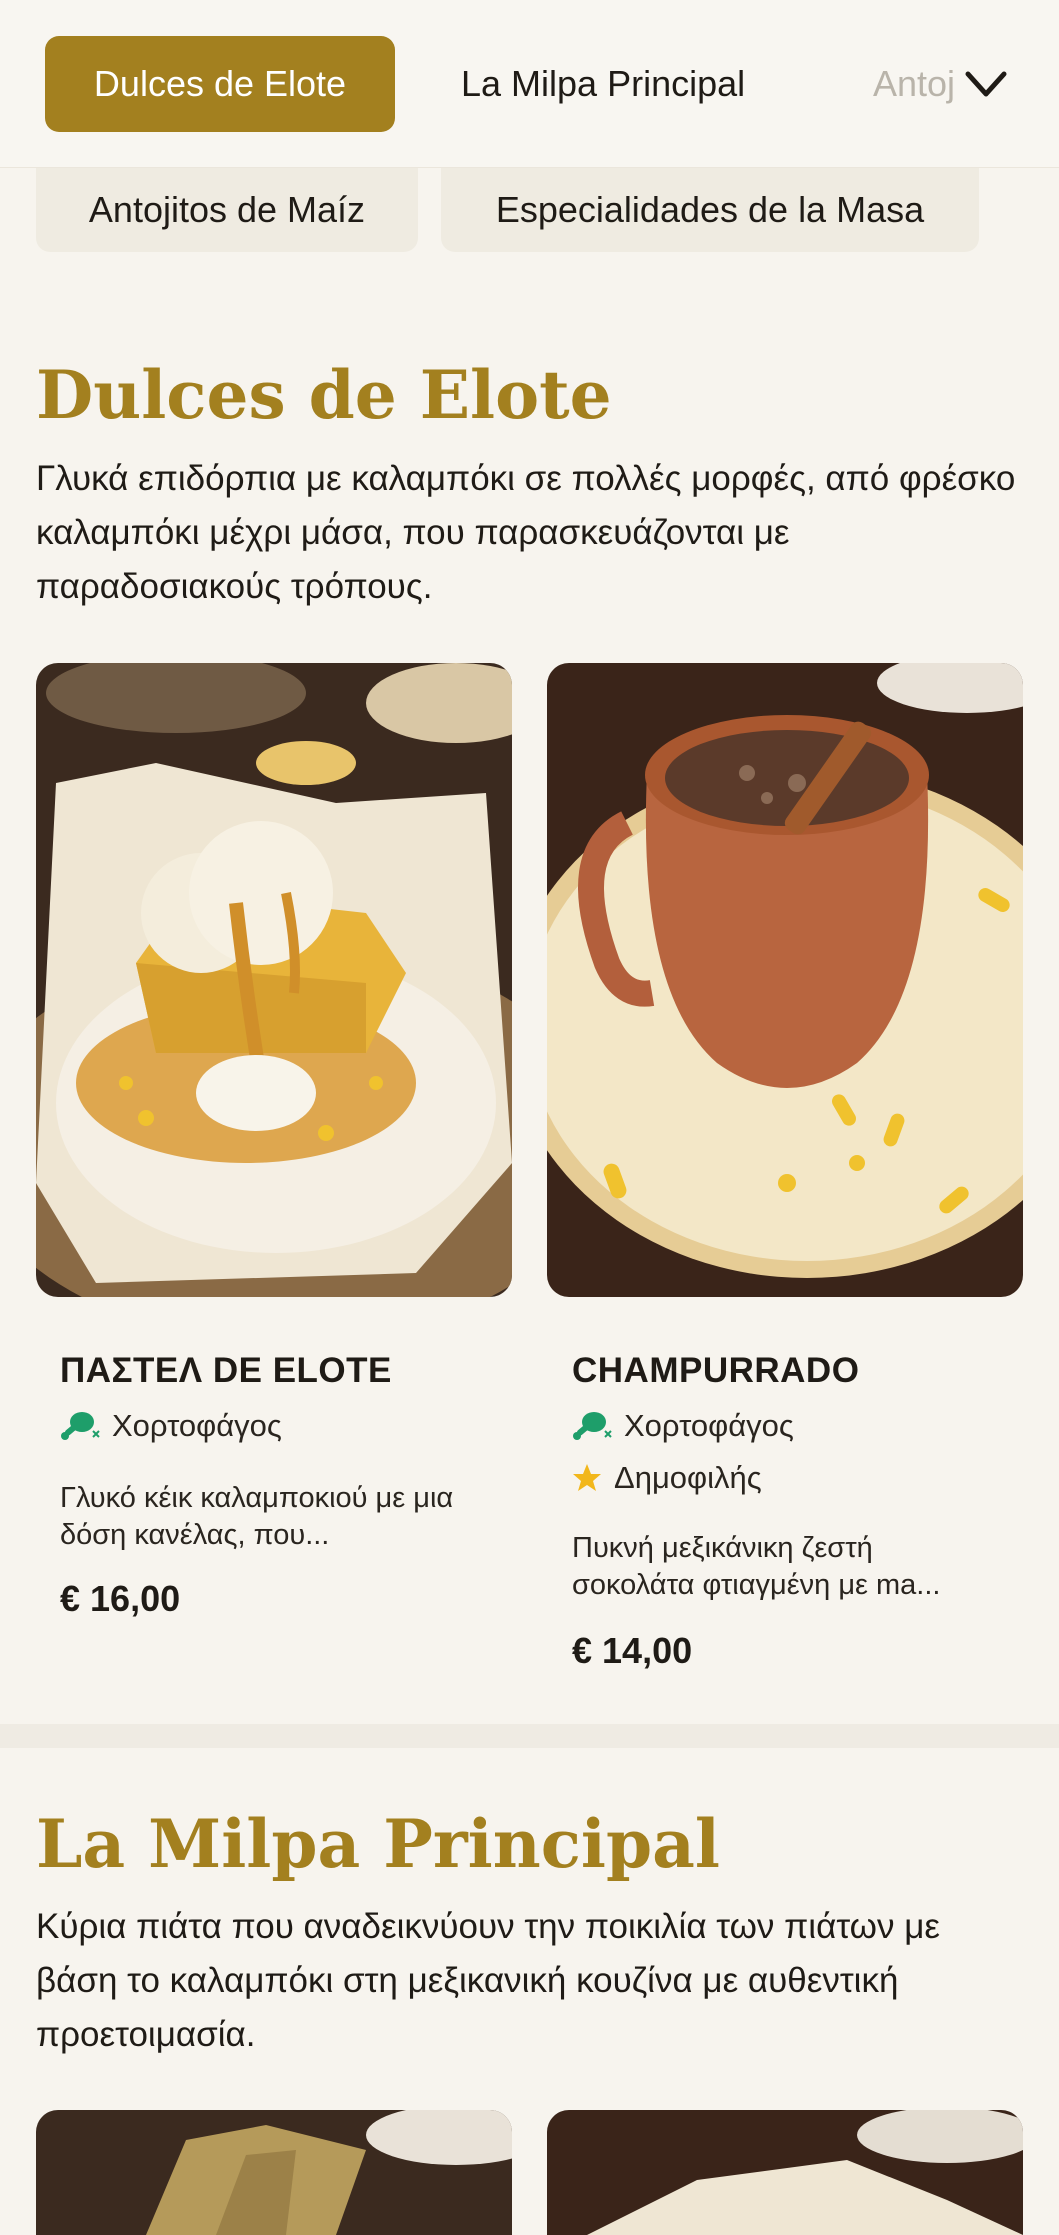 Image resolution: width=1059 pixels, height=2235 pixels. What do you see at coordinates (603, 84) in the screenshot?
I see `tab-la-milpa-principal: La Milpa Principal` at bounding box center [603, 84].